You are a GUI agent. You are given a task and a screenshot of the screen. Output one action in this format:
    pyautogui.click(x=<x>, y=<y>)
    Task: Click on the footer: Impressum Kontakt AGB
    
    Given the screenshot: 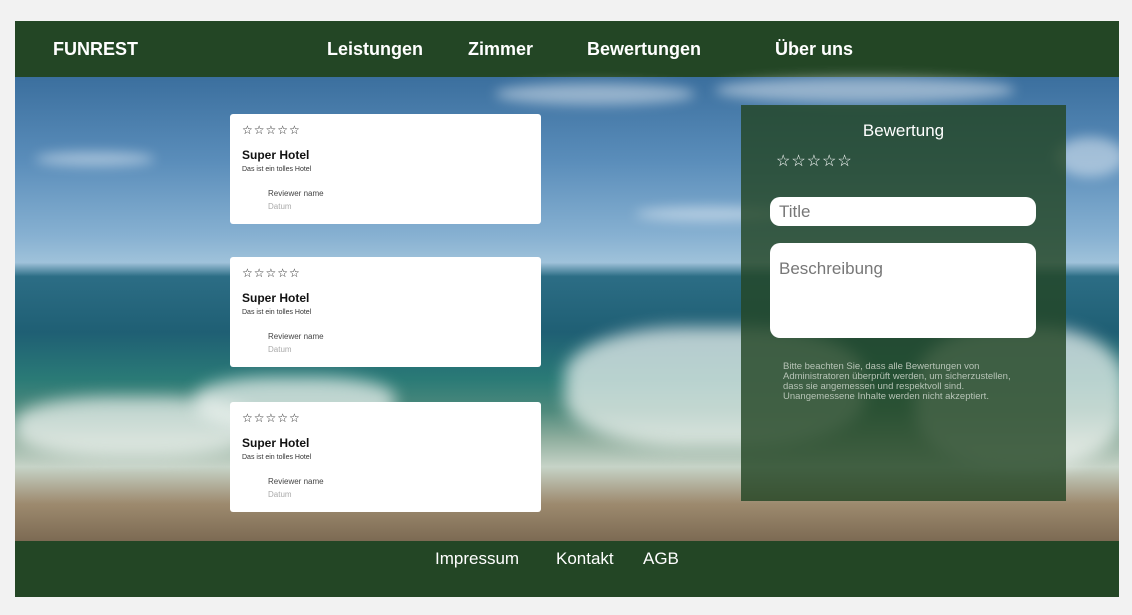 What is the action you would take?
    pyautogui.click(x=567, y=569)
    